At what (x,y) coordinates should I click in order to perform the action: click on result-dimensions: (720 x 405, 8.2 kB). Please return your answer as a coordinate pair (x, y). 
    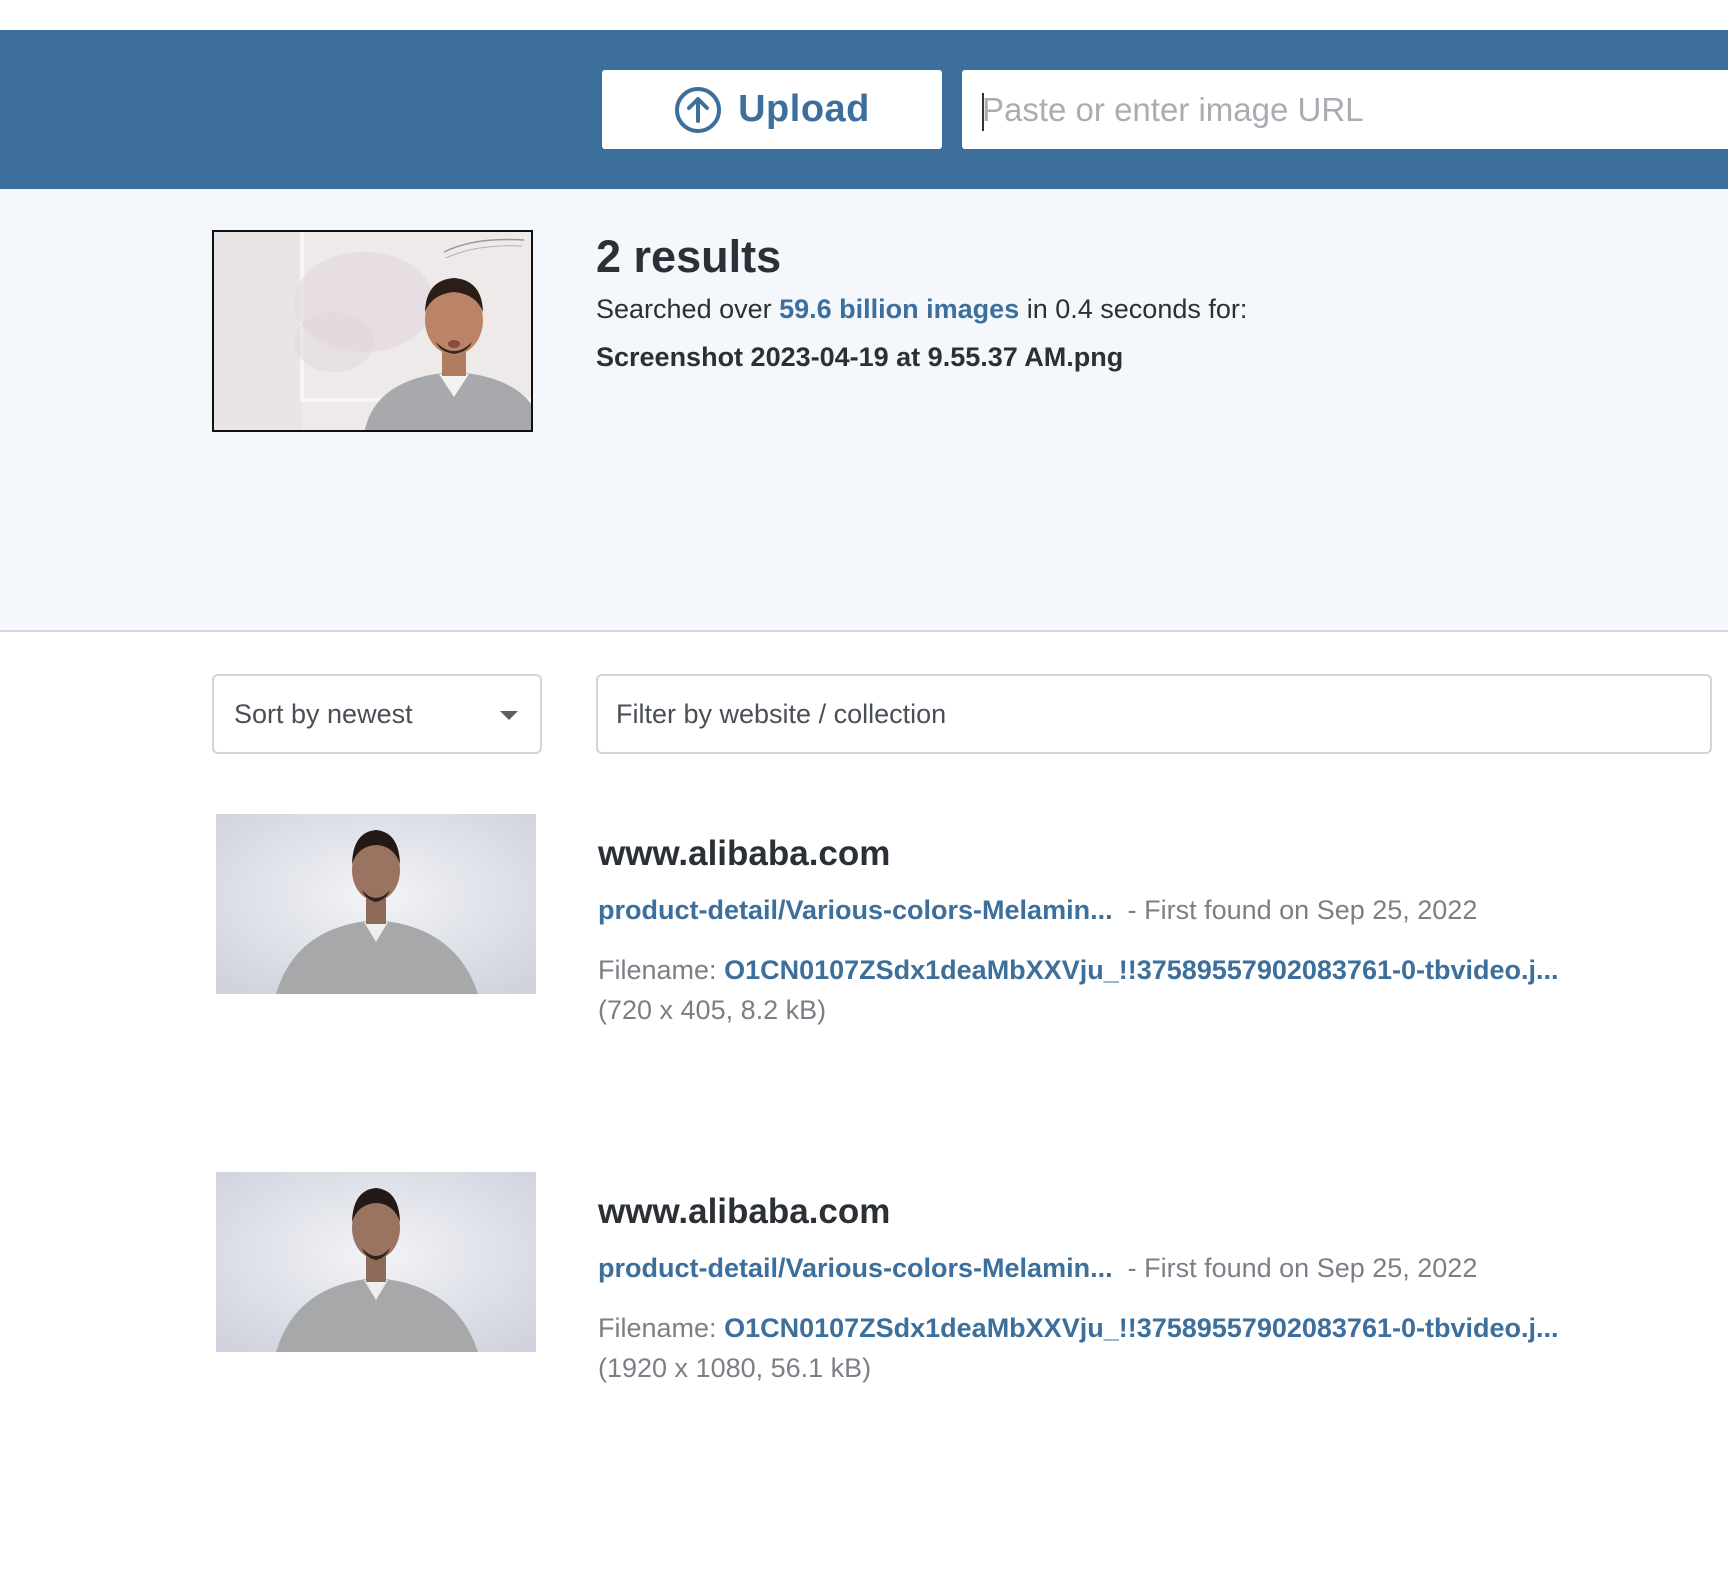
    Looking at the image, I should click on (712, 1010).